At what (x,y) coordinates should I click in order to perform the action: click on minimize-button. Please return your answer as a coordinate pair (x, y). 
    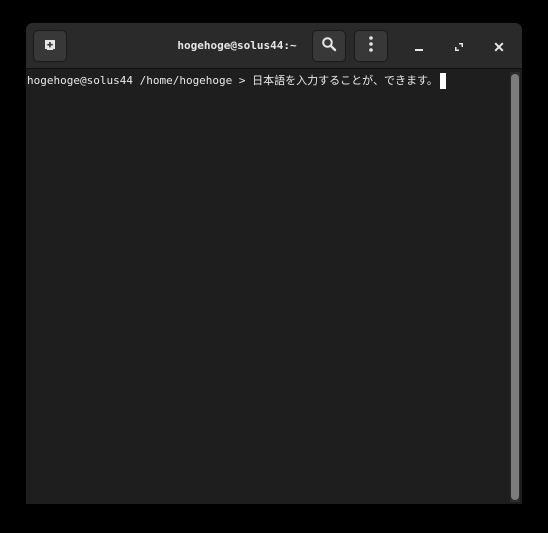
    Looking at the image, I should click on (419, 46).